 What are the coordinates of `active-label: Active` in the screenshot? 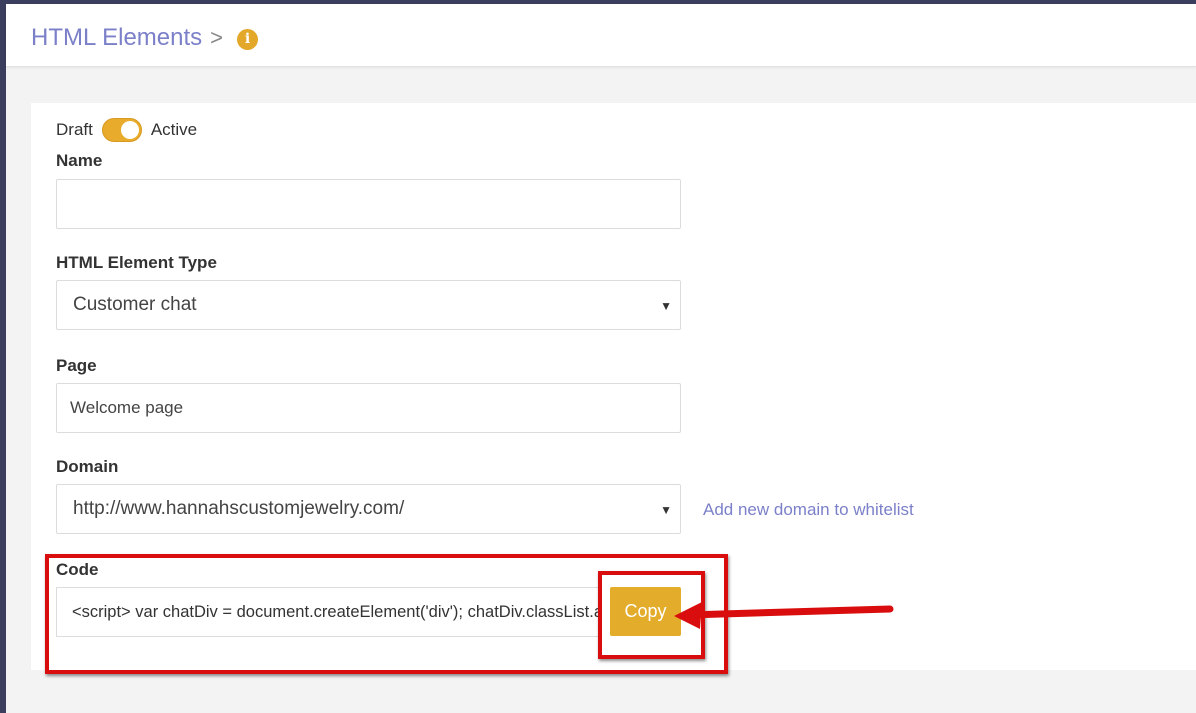 It's located at (174, 129).